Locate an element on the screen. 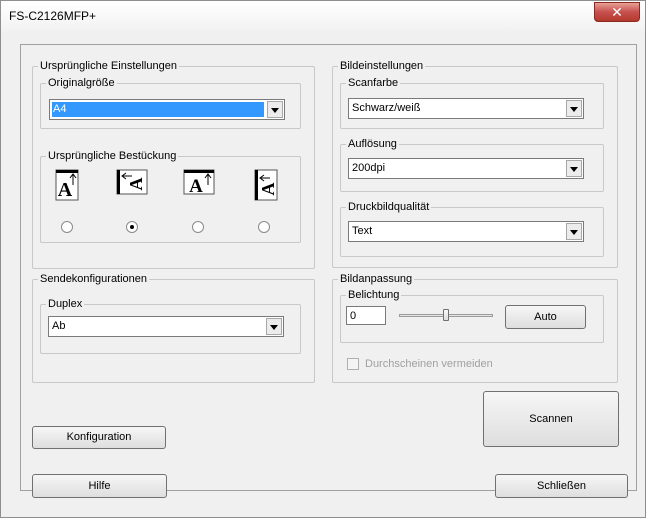 The width and height of the screenshot is (646, 518). duplex-select: Ab is located at coordinates (166, 326).